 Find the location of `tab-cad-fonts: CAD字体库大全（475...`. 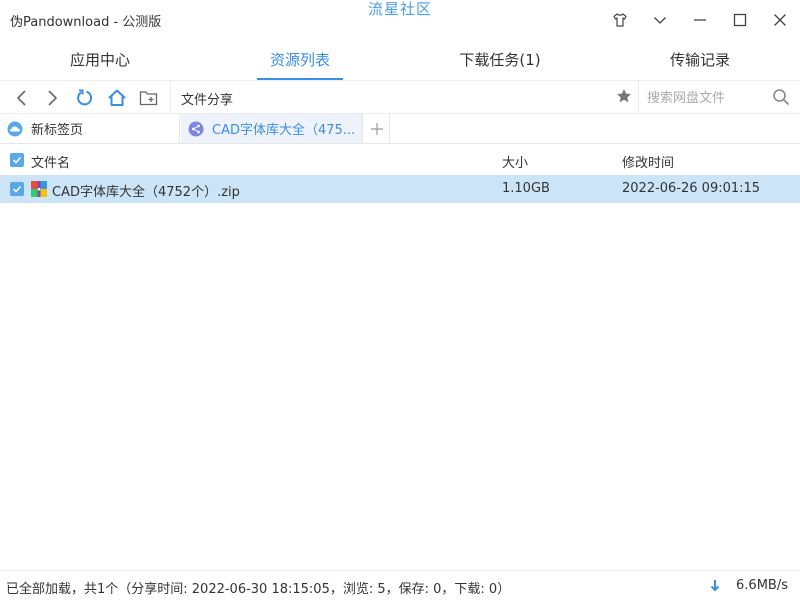

tab-cad-fonts: CAD字体库大全（475... is located at coordinates (272, 128).